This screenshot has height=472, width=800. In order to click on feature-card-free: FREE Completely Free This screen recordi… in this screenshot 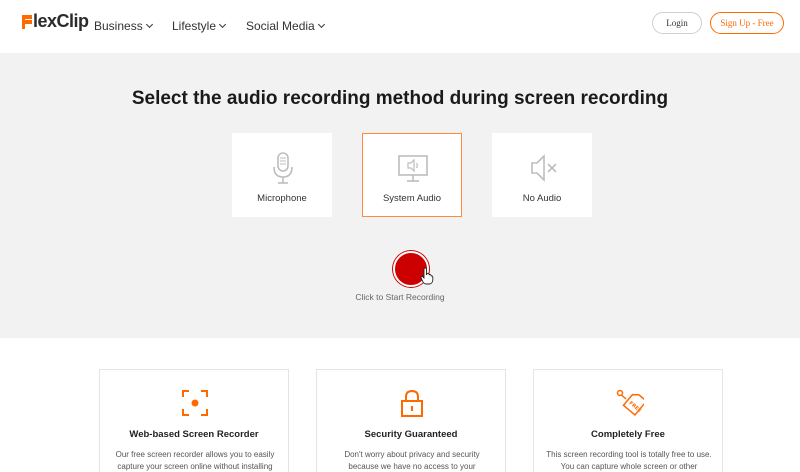, I will do `click(628, 420)`.